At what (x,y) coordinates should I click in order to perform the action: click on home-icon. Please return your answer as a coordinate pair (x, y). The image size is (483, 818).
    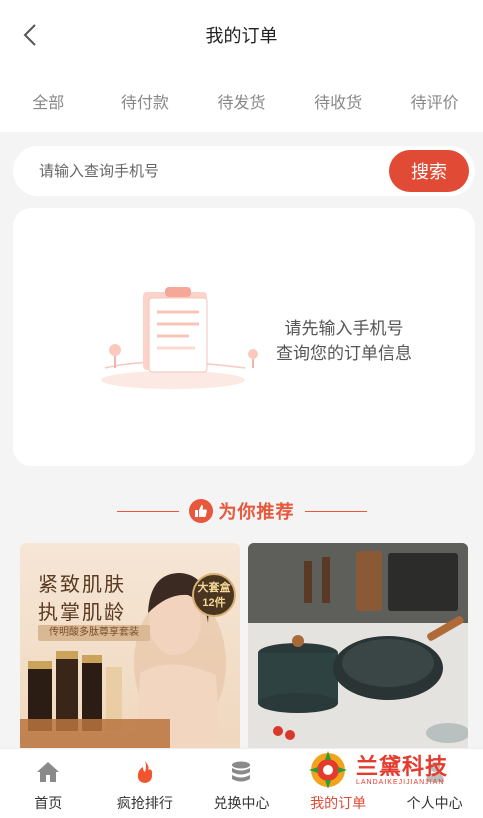
    Looking at the image, I should click on (48, 772).